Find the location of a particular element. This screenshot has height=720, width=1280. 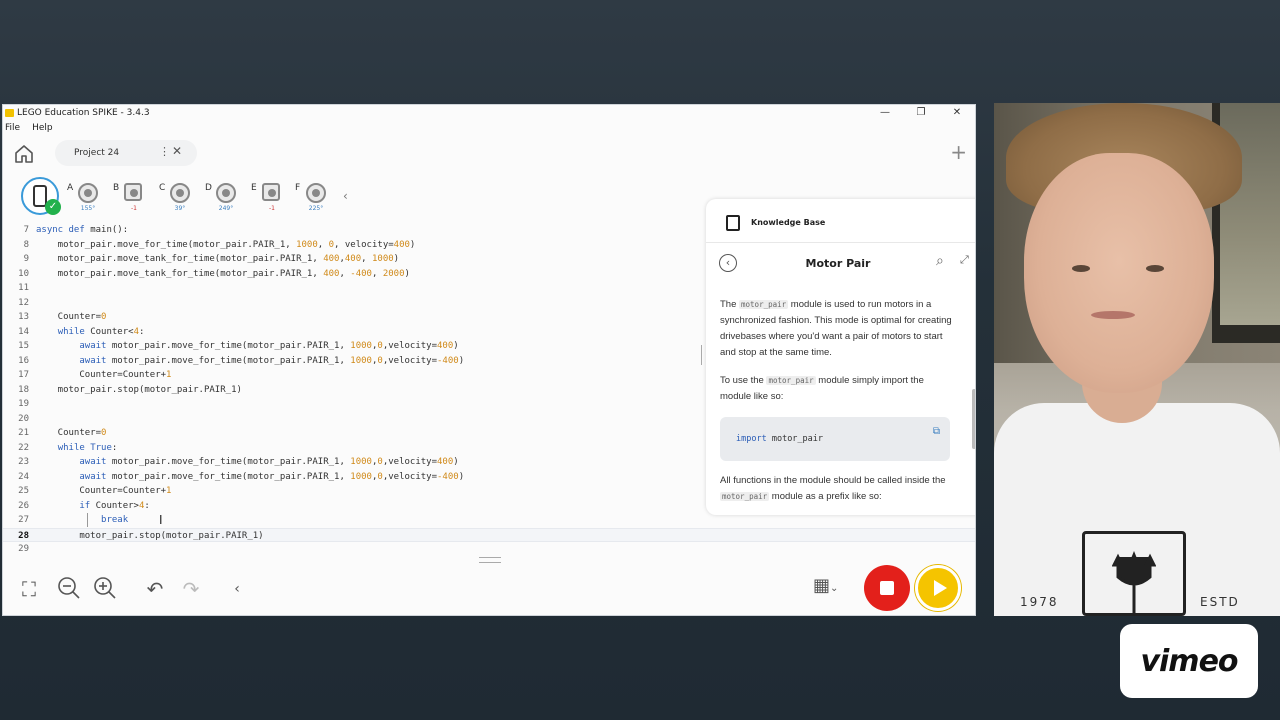

expand-icon: ⤢ is located at coordinates (964, 260).